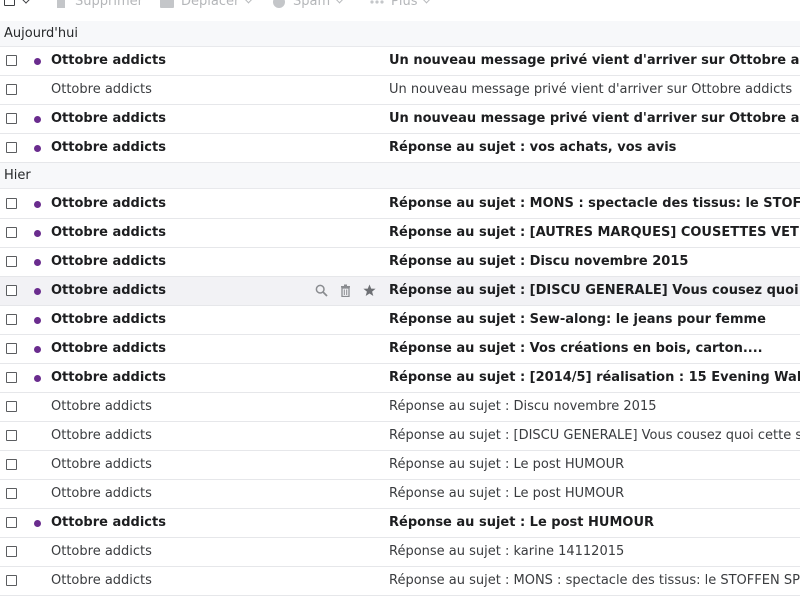 Image resolution: width=800 pixels, height=600 pixels. What do you see at coordinates (41, 33) in the screenshot?
I see `group-label: Aujourd'hui` at bounding box center [41, 33].